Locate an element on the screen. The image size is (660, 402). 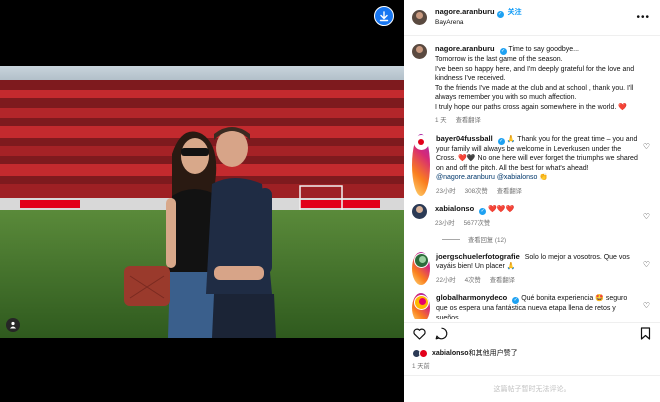
download-icon is located at coordinates (384, 15).